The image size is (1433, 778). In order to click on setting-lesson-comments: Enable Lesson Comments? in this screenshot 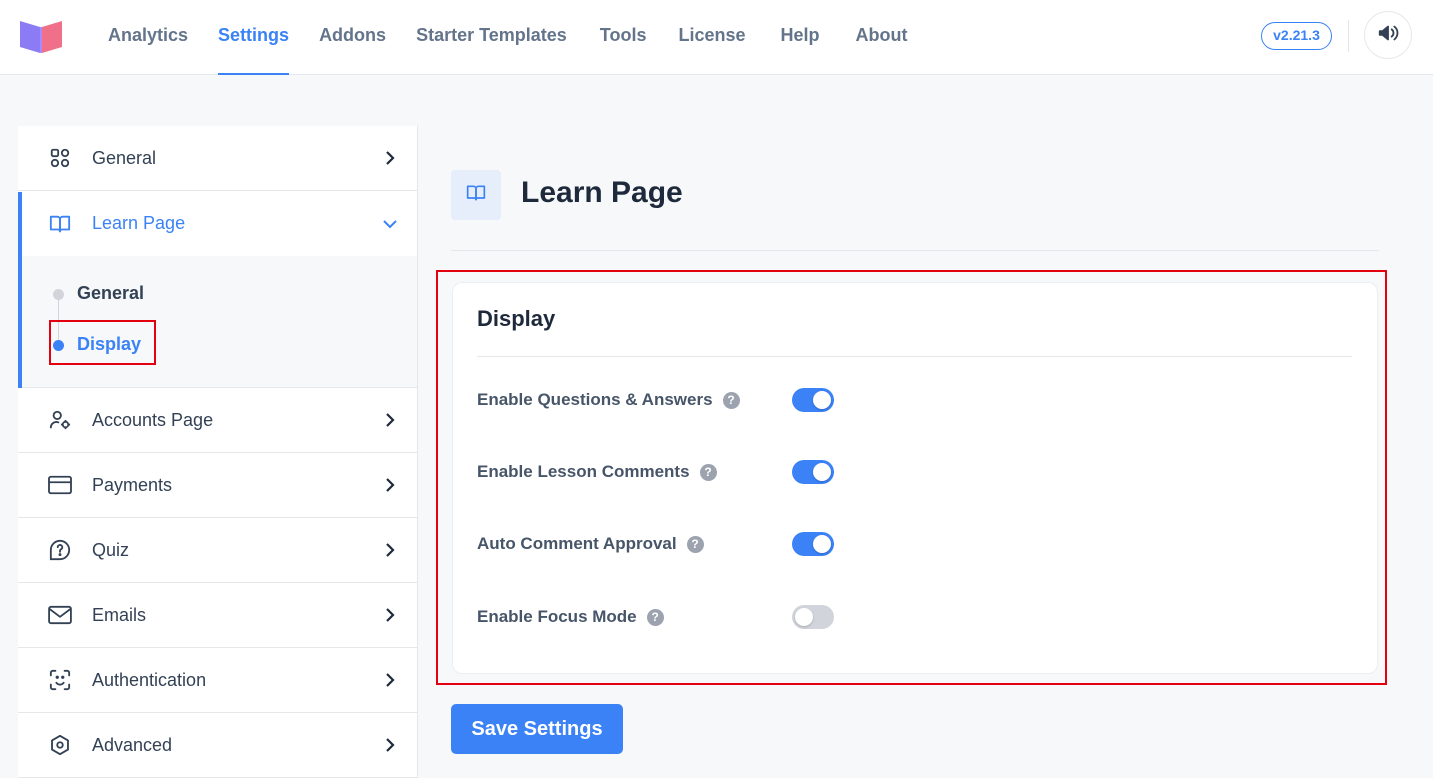, I will do `click(597, 472)`.